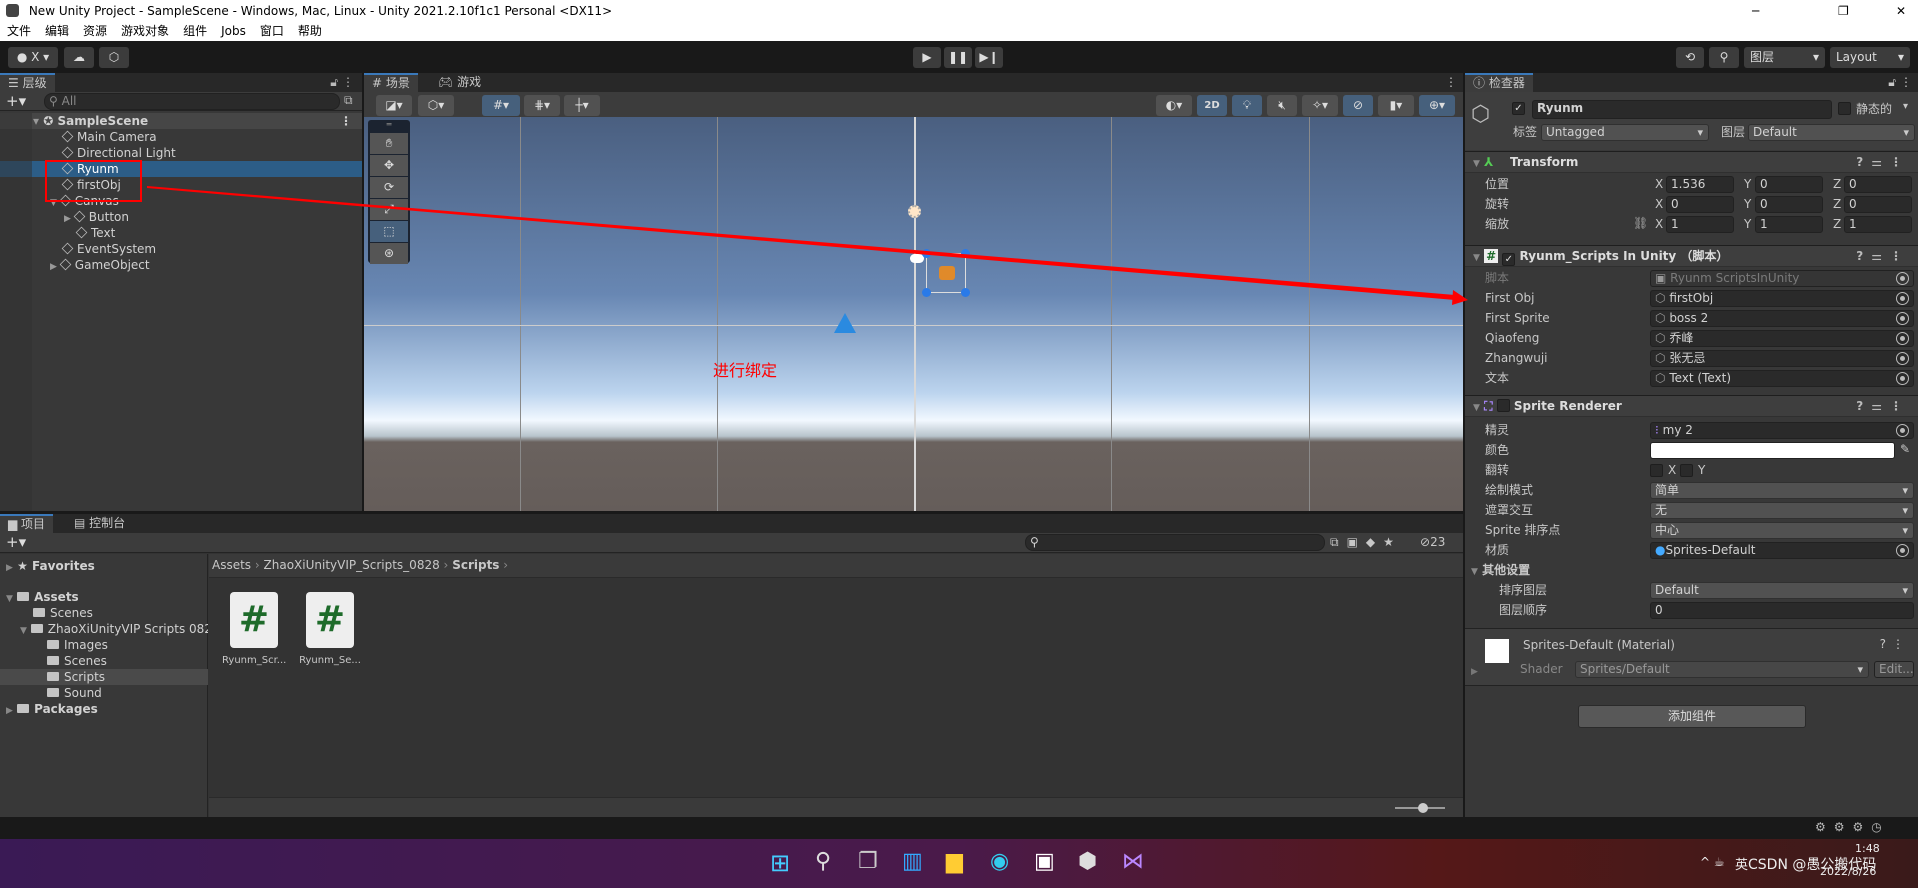 The image size is (1918, 888). What do you see at coordinates (1700, 204) in the screenshot?
I see `transform-x-input: 0` at bounding box center [1700, 204].